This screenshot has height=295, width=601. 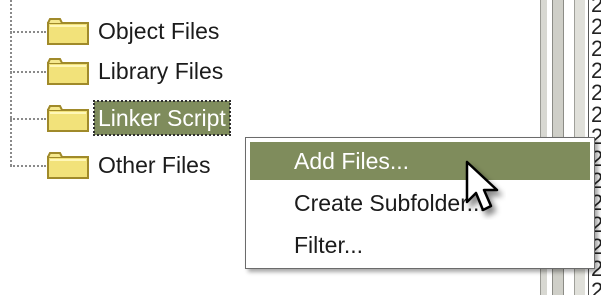 I want to click on tree-item-label: Other Files, so click(x=154, y=165).